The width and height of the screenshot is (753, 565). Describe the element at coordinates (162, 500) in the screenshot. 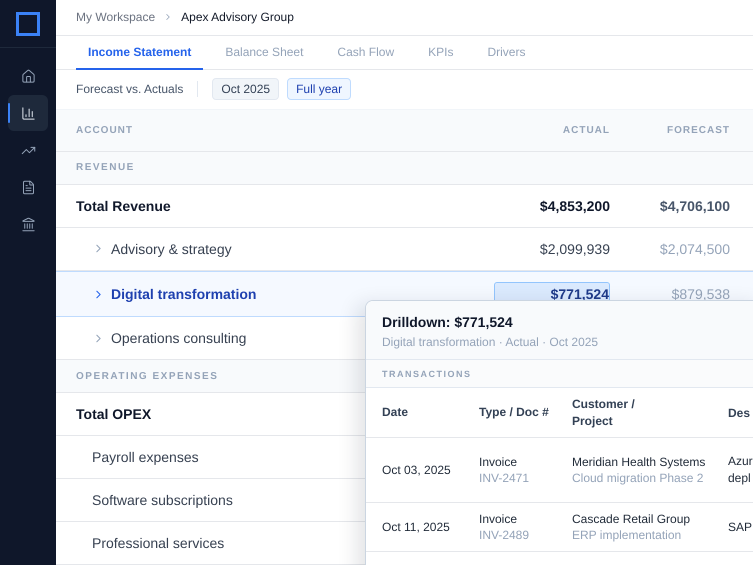

I see `account-name: Software subscriptions` at that location.